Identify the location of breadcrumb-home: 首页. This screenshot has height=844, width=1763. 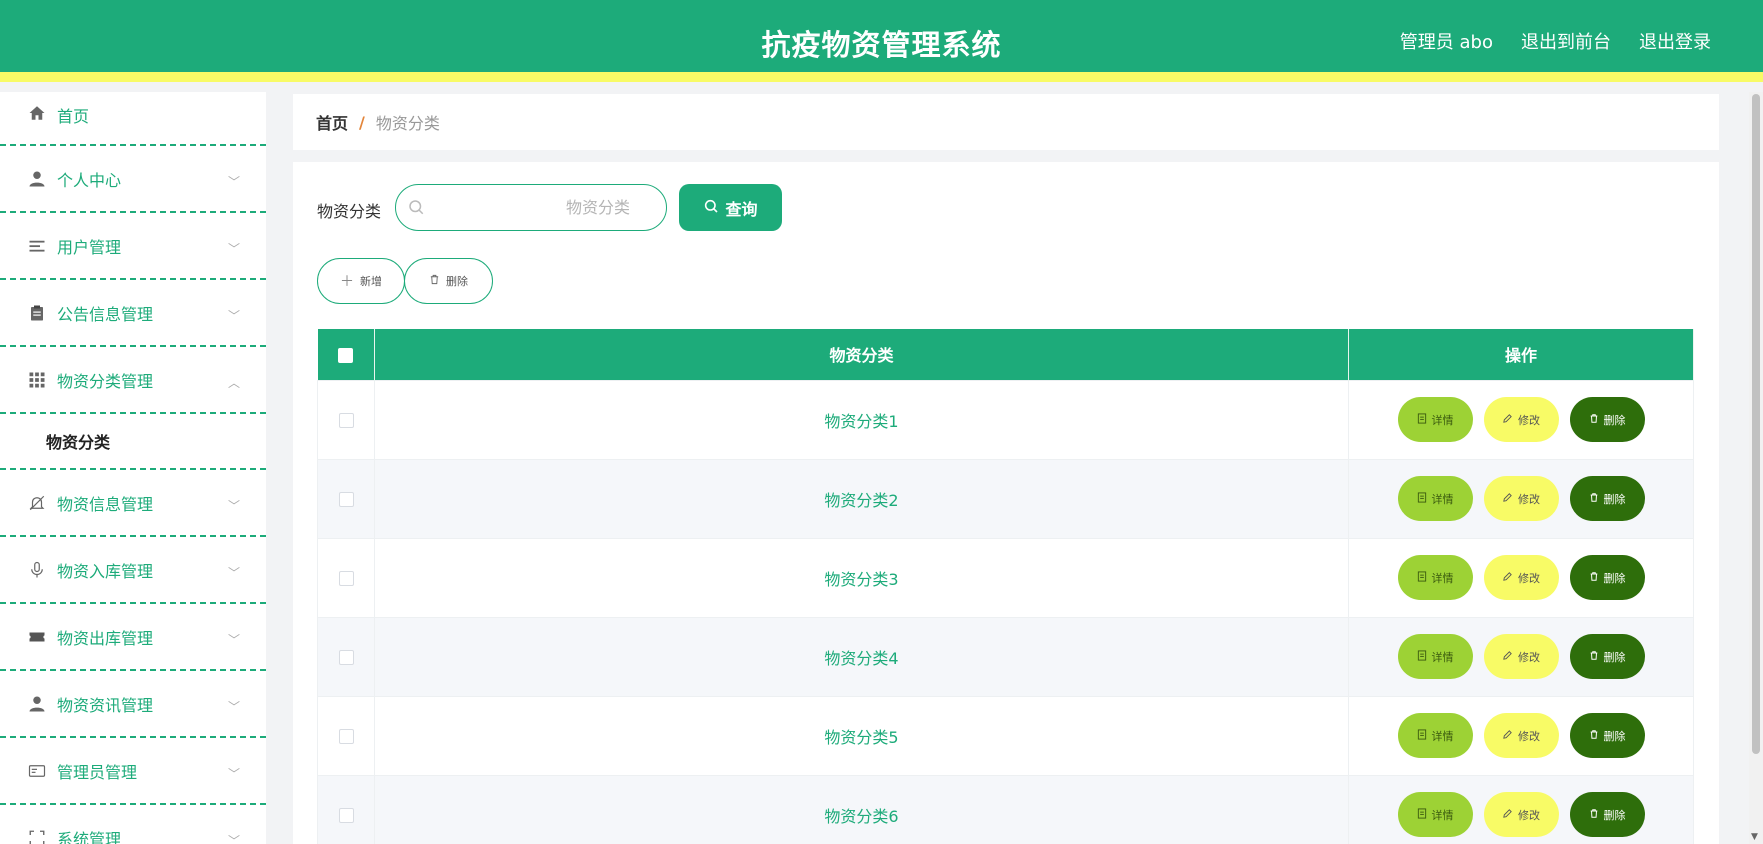
(332, 122).